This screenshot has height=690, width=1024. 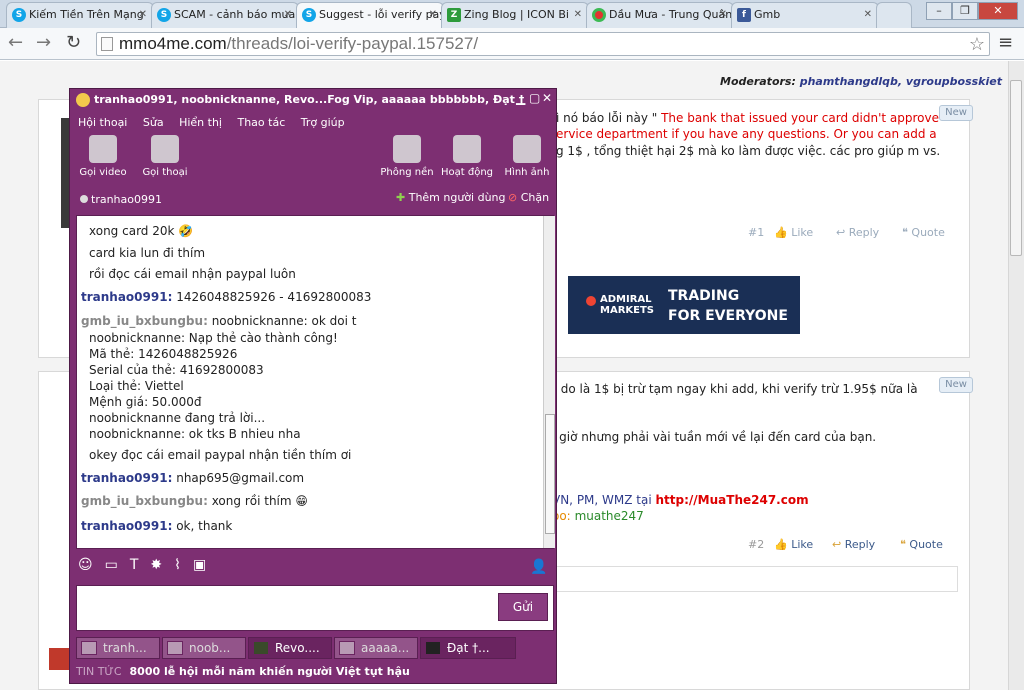 I want to click on restore-icon: ❐, so click(x=965, y=11).